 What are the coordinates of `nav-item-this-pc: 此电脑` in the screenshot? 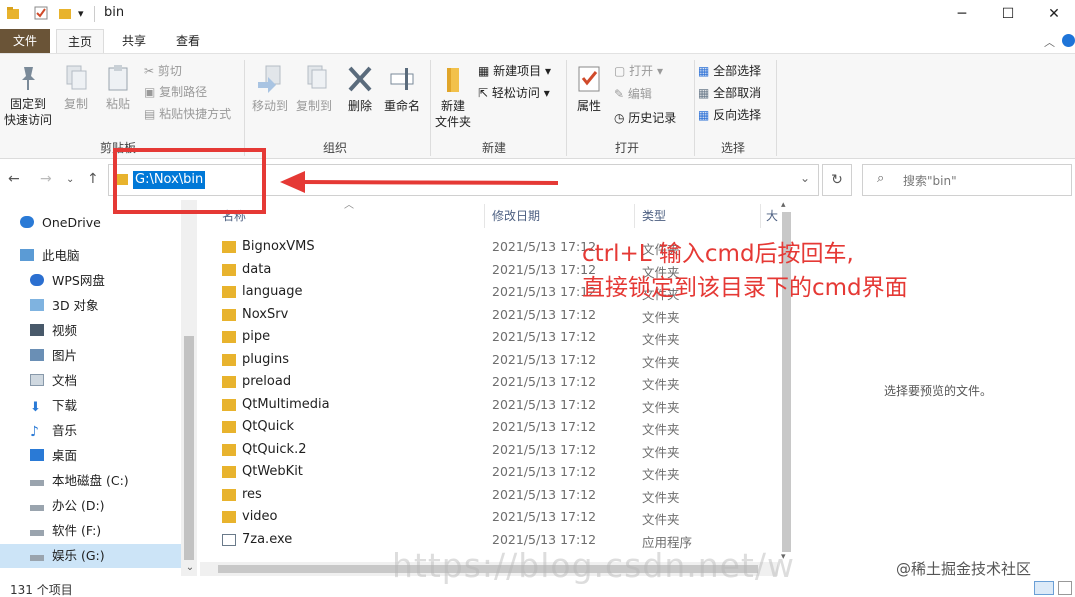 It's located at (50, 256).